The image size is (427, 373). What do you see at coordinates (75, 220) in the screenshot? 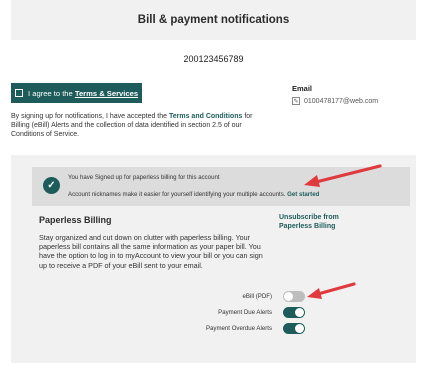
I see `paperless-billing-title: Paperless Billing` at bounding box center [75, 220].